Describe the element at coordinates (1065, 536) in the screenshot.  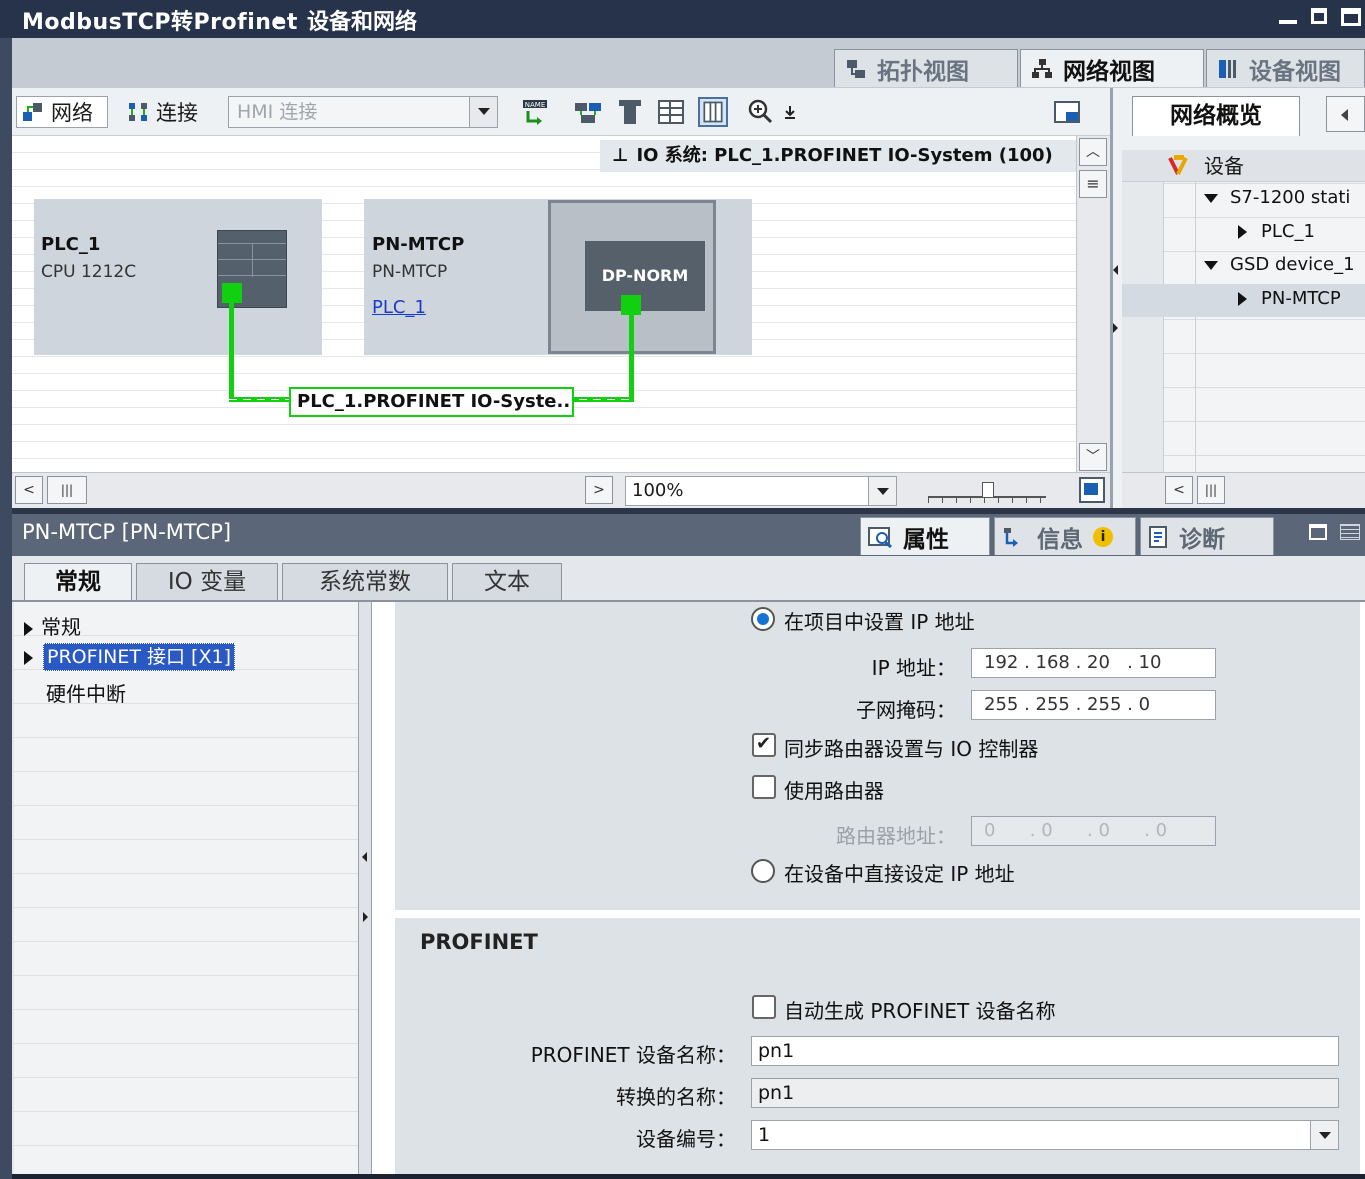
I see `tab-info: 信息 i` at that location.